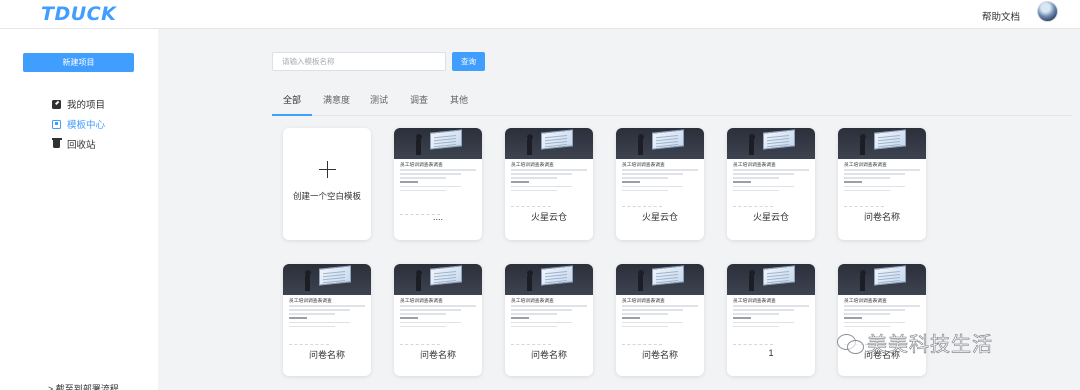  What do you see at coordinates (771, 320) in the screenshot?
I see `template-card: 员工培训调查表调查 1` at bounding box center [771, 320].